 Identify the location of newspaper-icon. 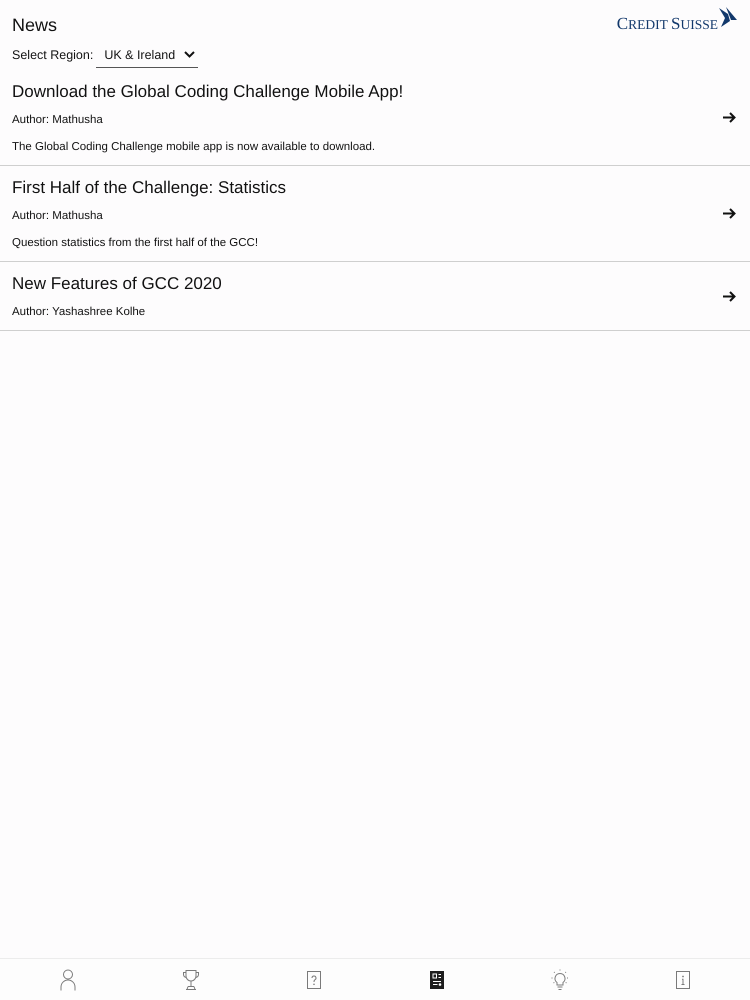
(437, 979).